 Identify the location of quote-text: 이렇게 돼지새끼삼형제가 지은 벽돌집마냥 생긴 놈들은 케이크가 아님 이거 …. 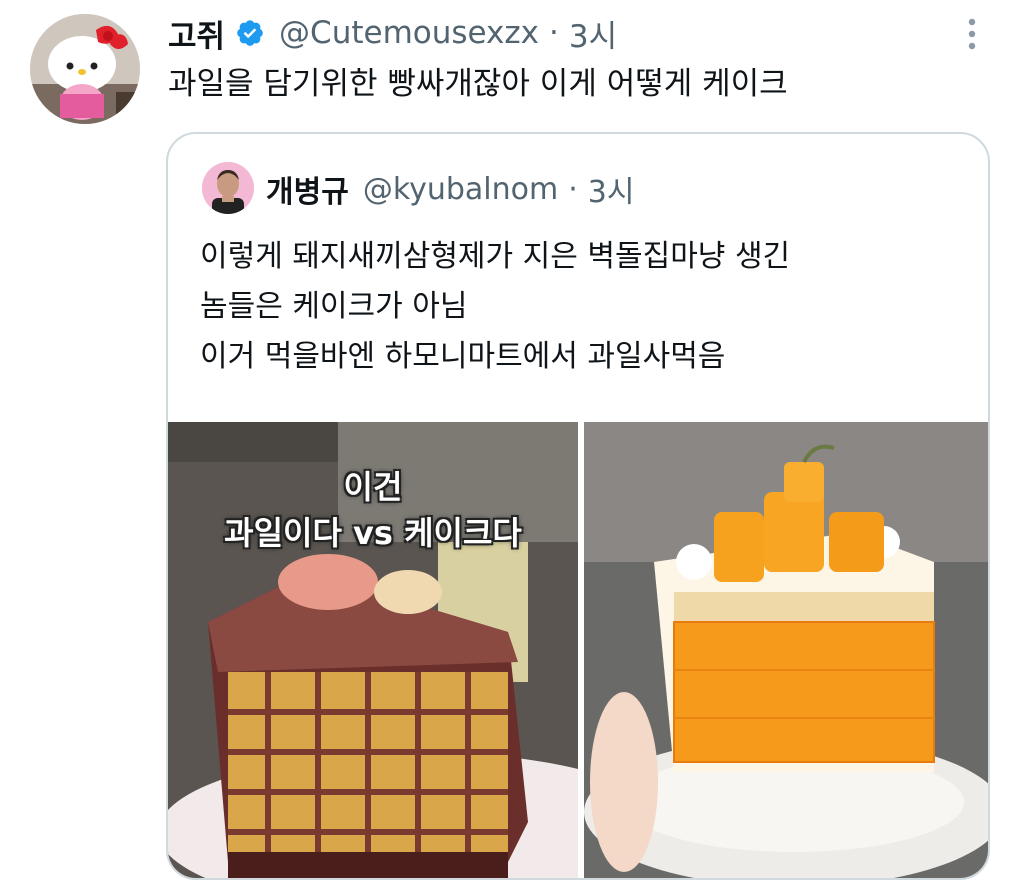
(495, 307).